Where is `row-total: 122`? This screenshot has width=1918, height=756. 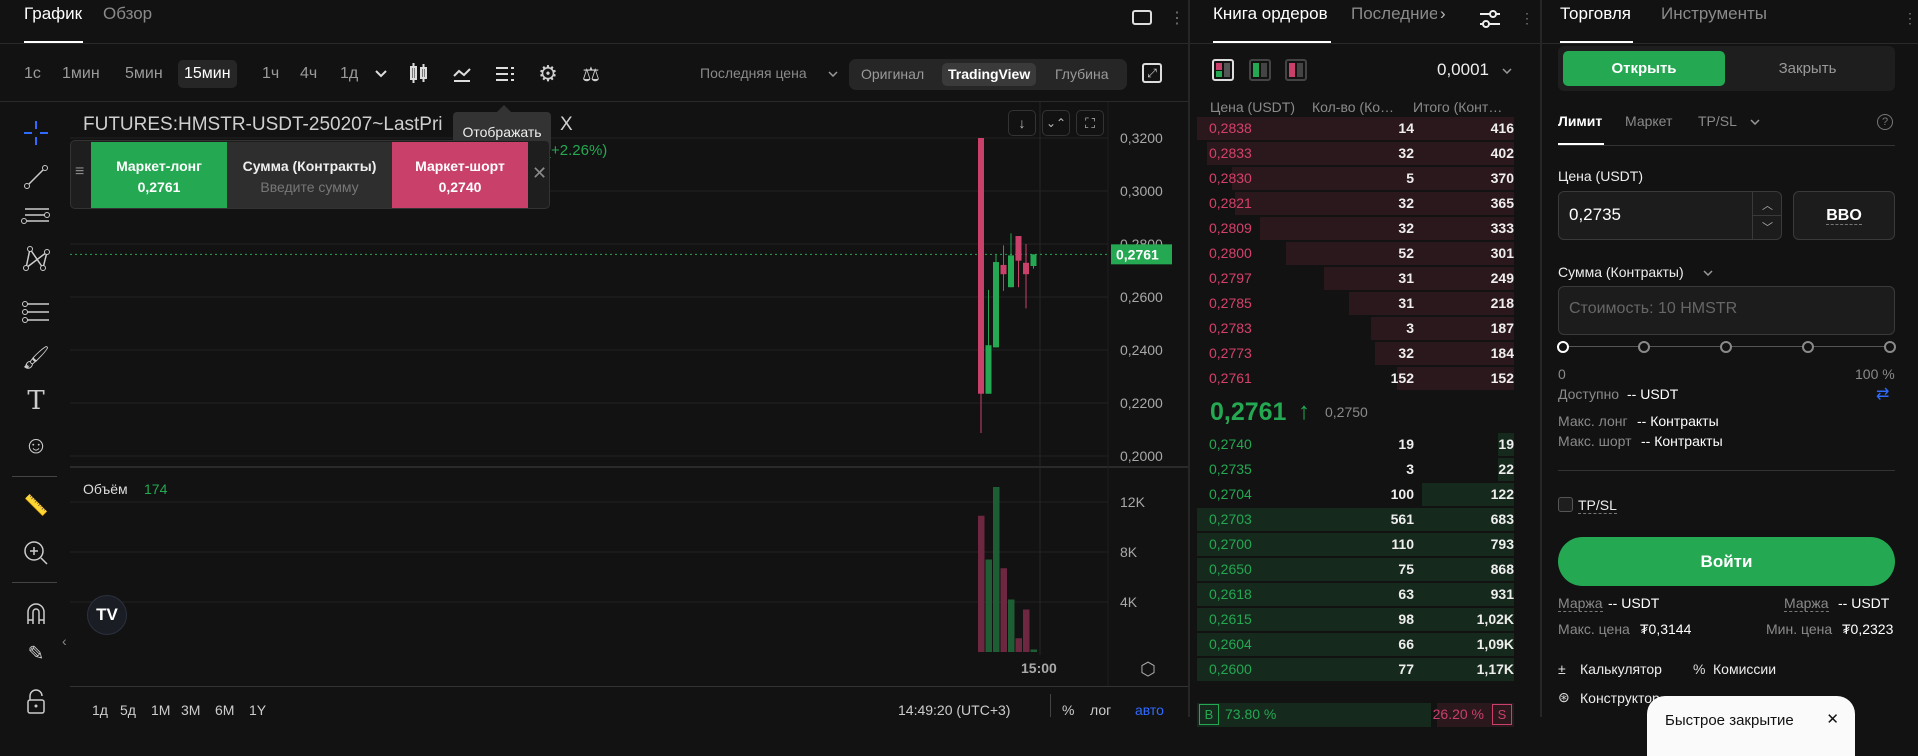
row-total: 122 is located at coordinates (1502, 494).